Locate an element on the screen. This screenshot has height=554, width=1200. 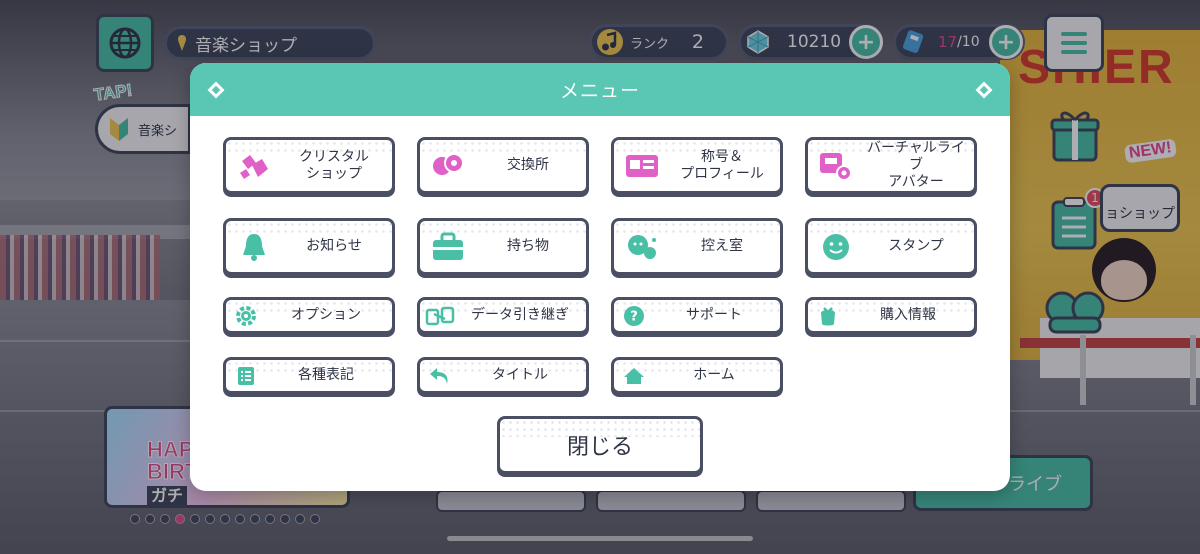
home-icon is located at coordinates (634, 376).